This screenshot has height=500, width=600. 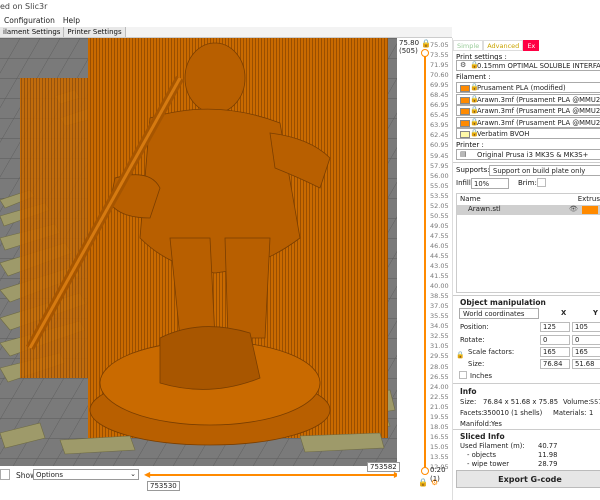 What do you see at coordinates (586, 364) in the screenshot?
I see `size-y-input: 51.68` at bounding box center [586, 364].